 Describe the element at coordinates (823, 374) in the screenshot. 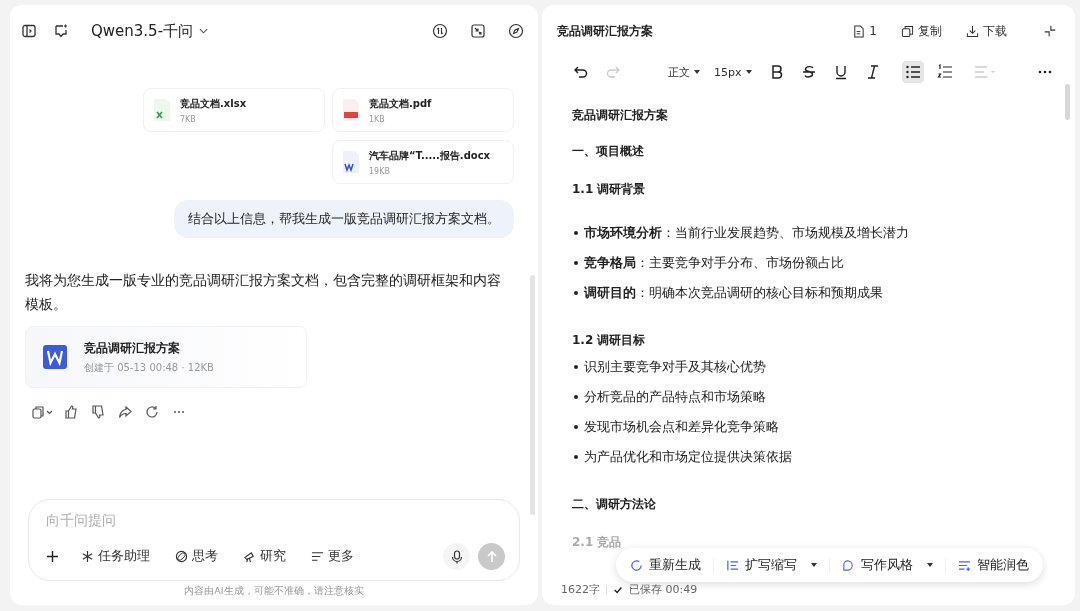

I see `bullet-item: 识别主要竞争对手及其核心优势` at that location.